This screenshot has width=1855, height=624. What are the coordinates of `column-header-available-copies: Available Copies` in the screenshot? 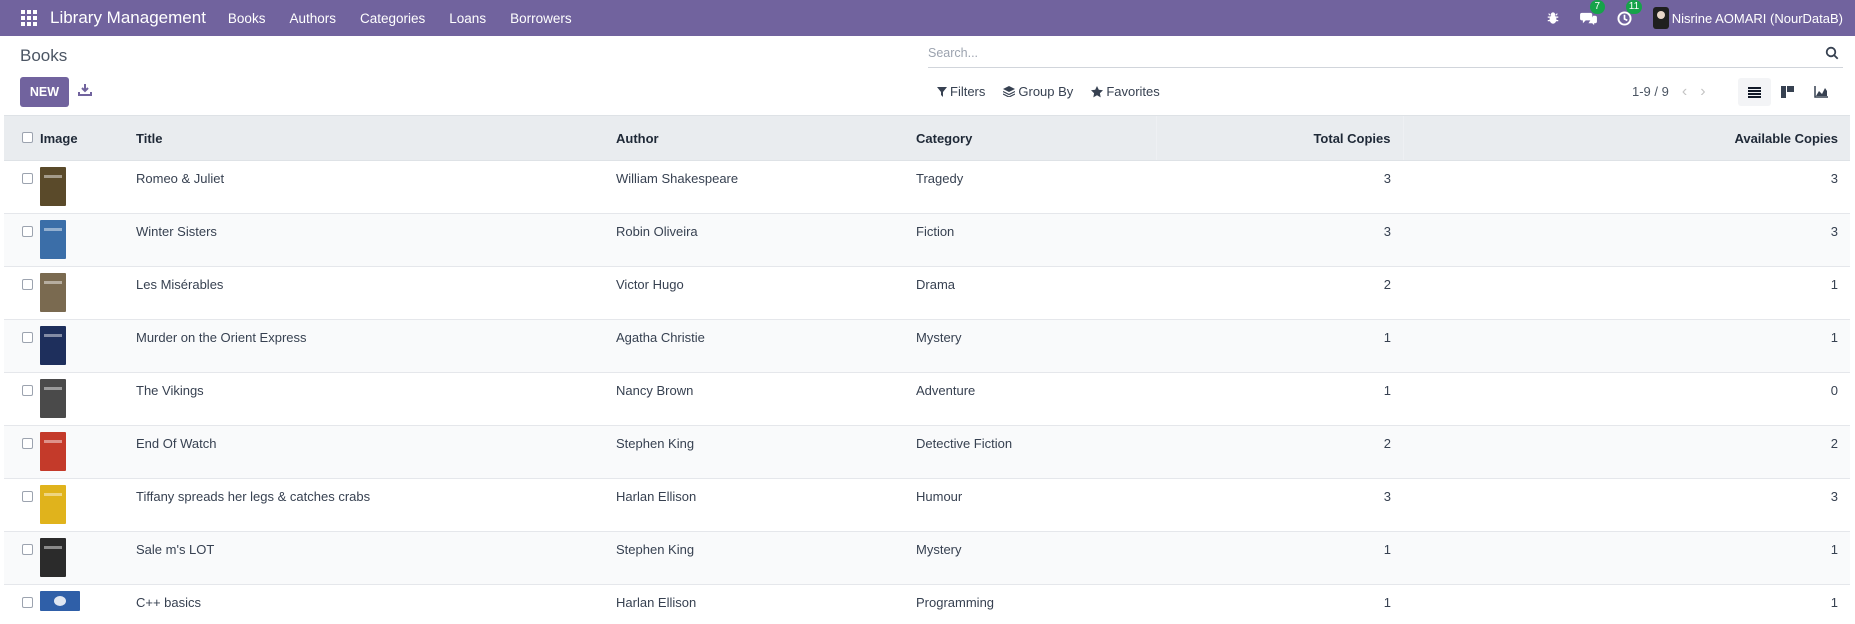 It's located at (1626, 138).